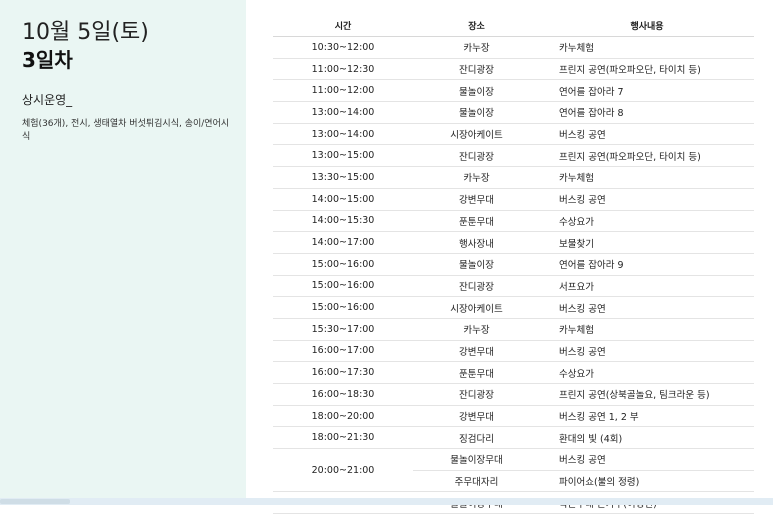  Describe the element at coordinates (513, 352) in the screenshot. I see `table-row: 16:00~17:00 강변무대 버스킹 공연` at that location.